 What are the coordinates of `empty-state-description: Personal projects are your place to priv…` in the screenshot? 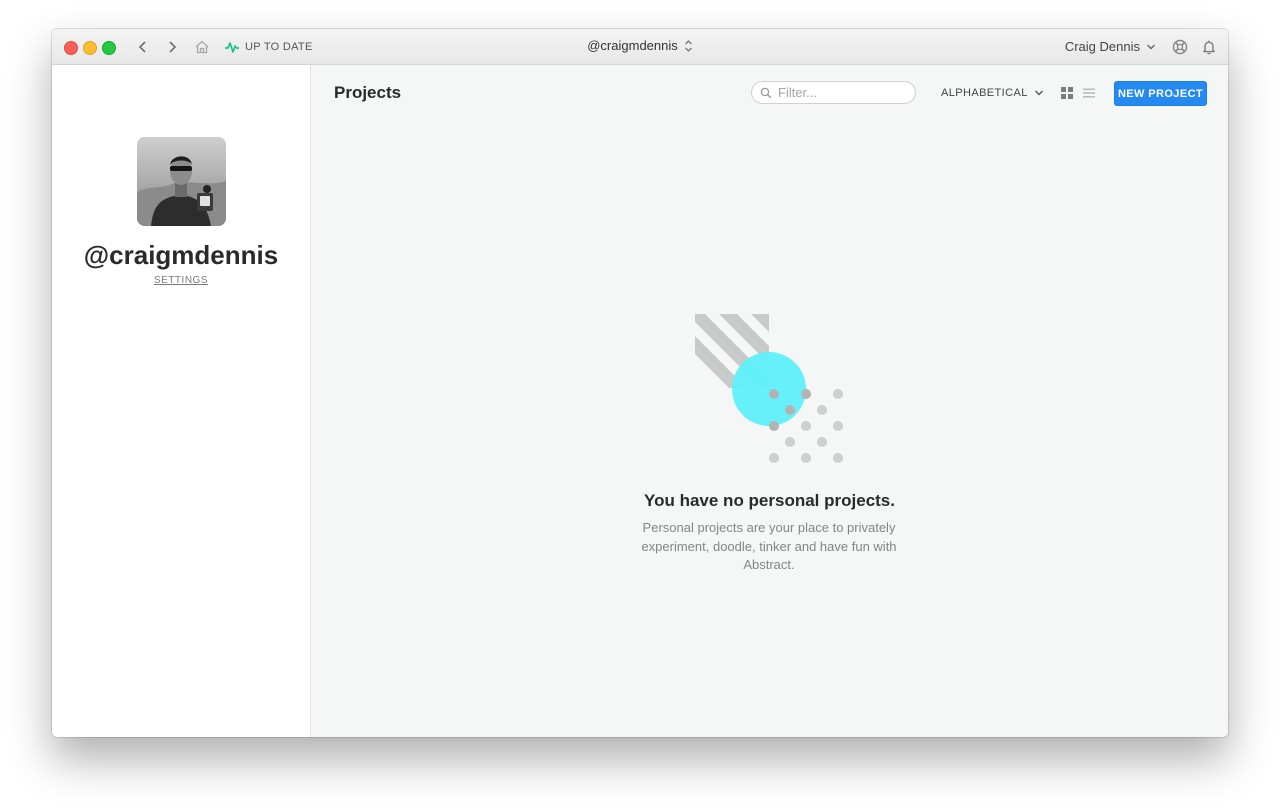 It's located at (769, 546).